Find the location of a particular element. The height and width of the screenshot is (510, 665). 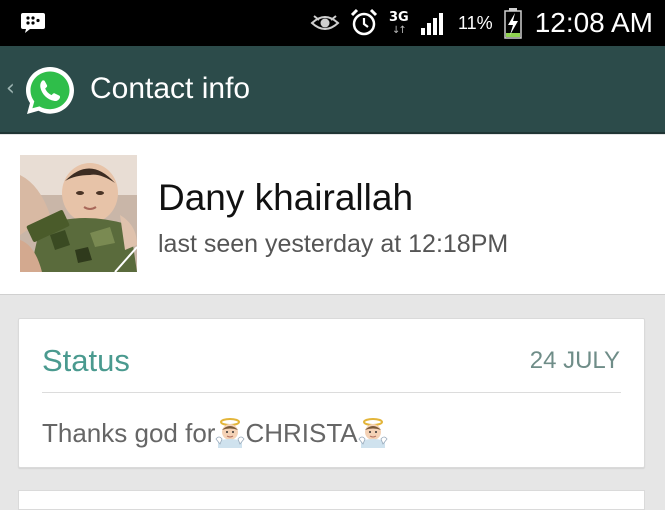

battery-percent: 11% is located at coordinates (475, 22).